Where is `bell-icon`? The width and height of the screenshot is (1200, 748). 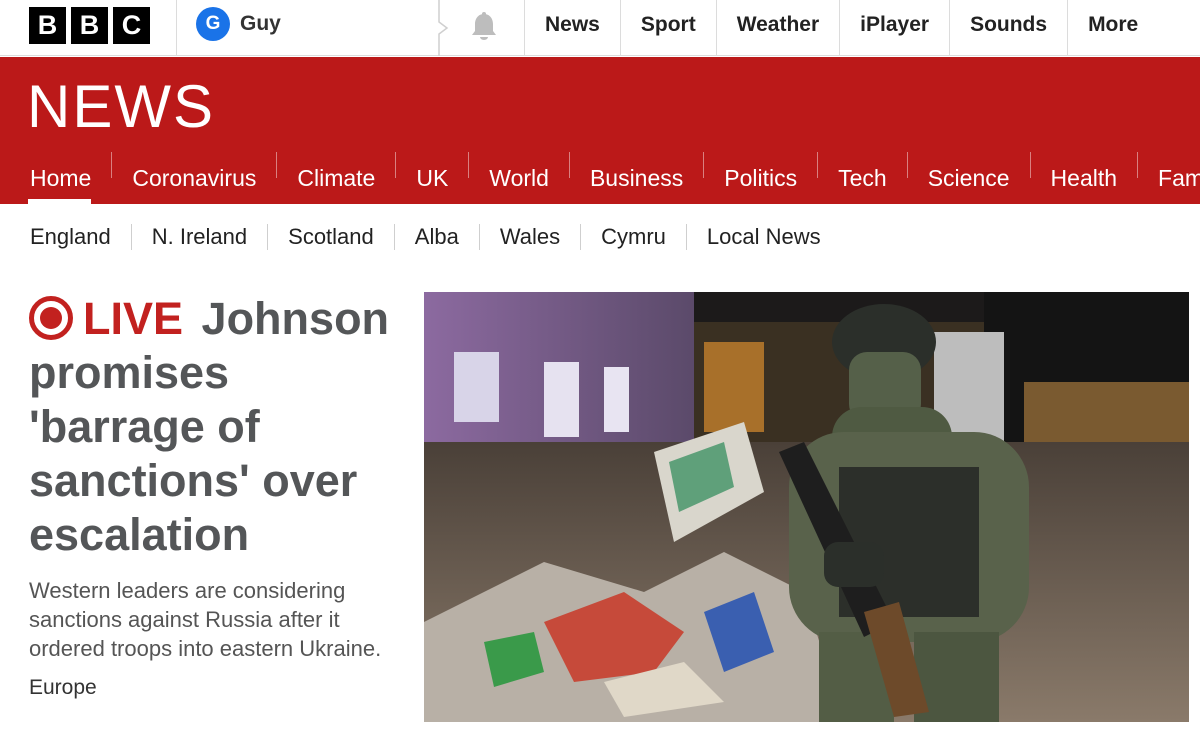
bell-icon is located at coordinates (484, 27).